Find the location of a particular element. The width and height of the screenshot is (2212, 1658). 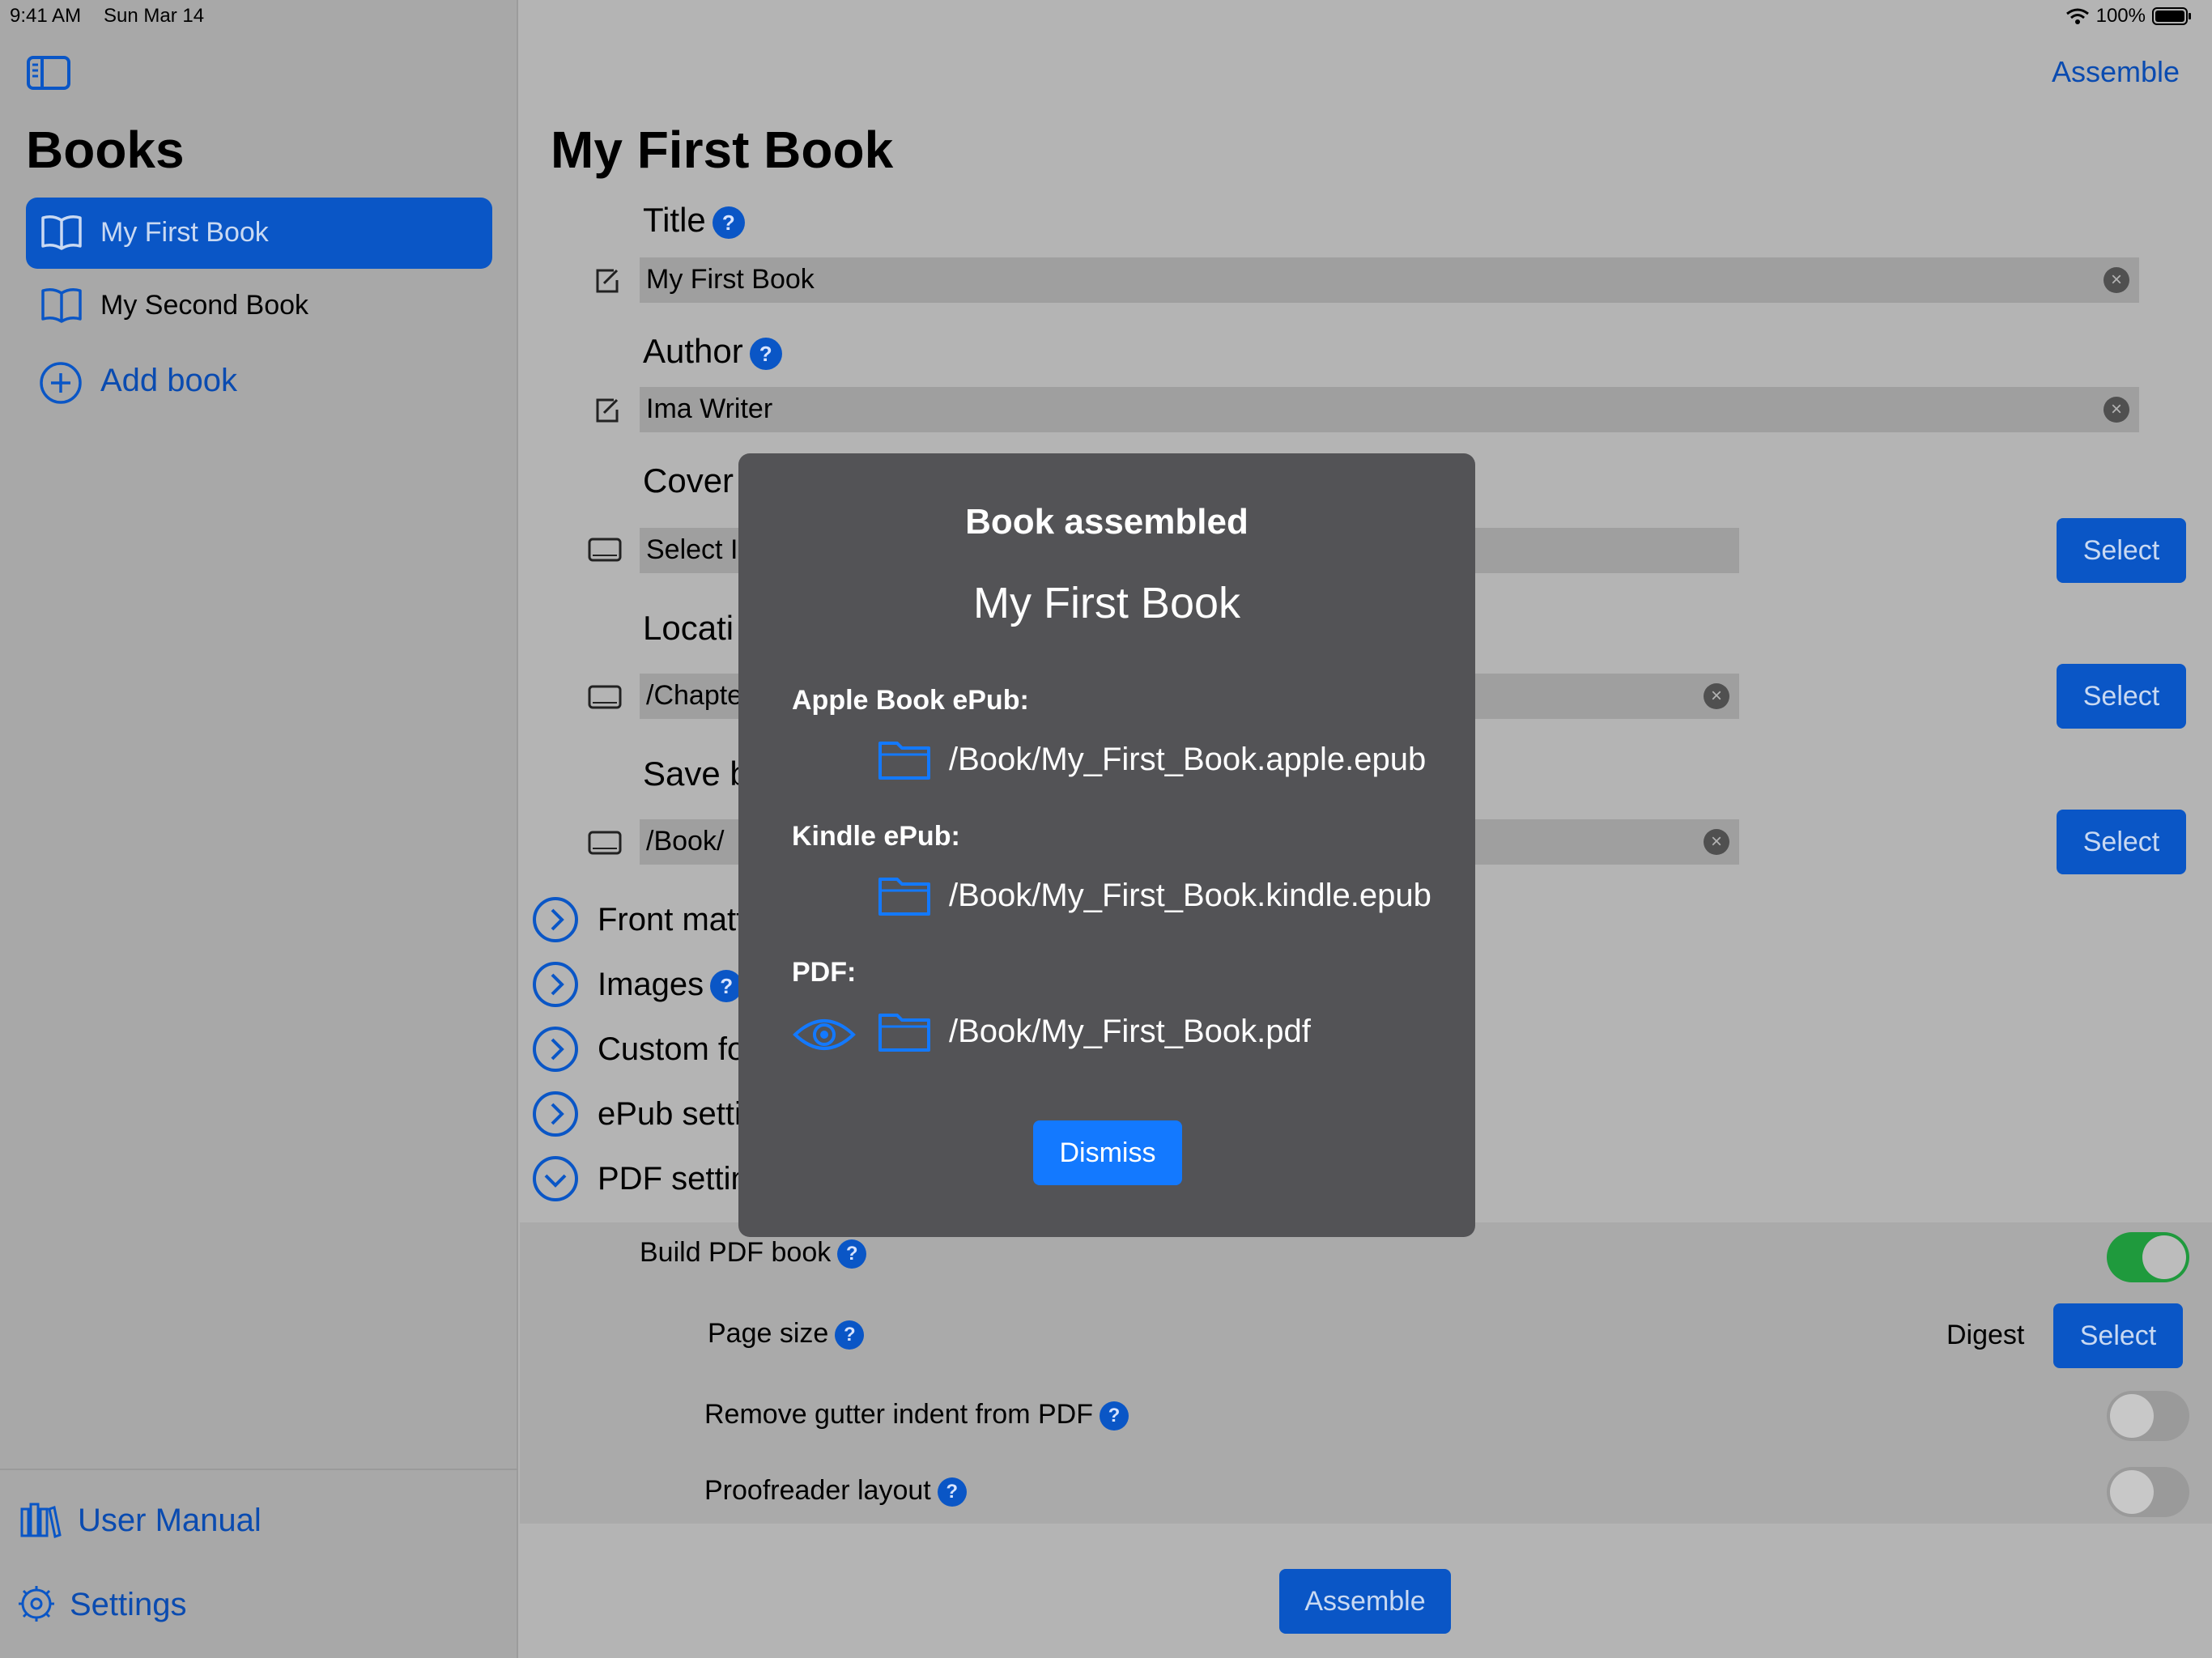

section-label: Front matt is located at coordinates (672, 919).